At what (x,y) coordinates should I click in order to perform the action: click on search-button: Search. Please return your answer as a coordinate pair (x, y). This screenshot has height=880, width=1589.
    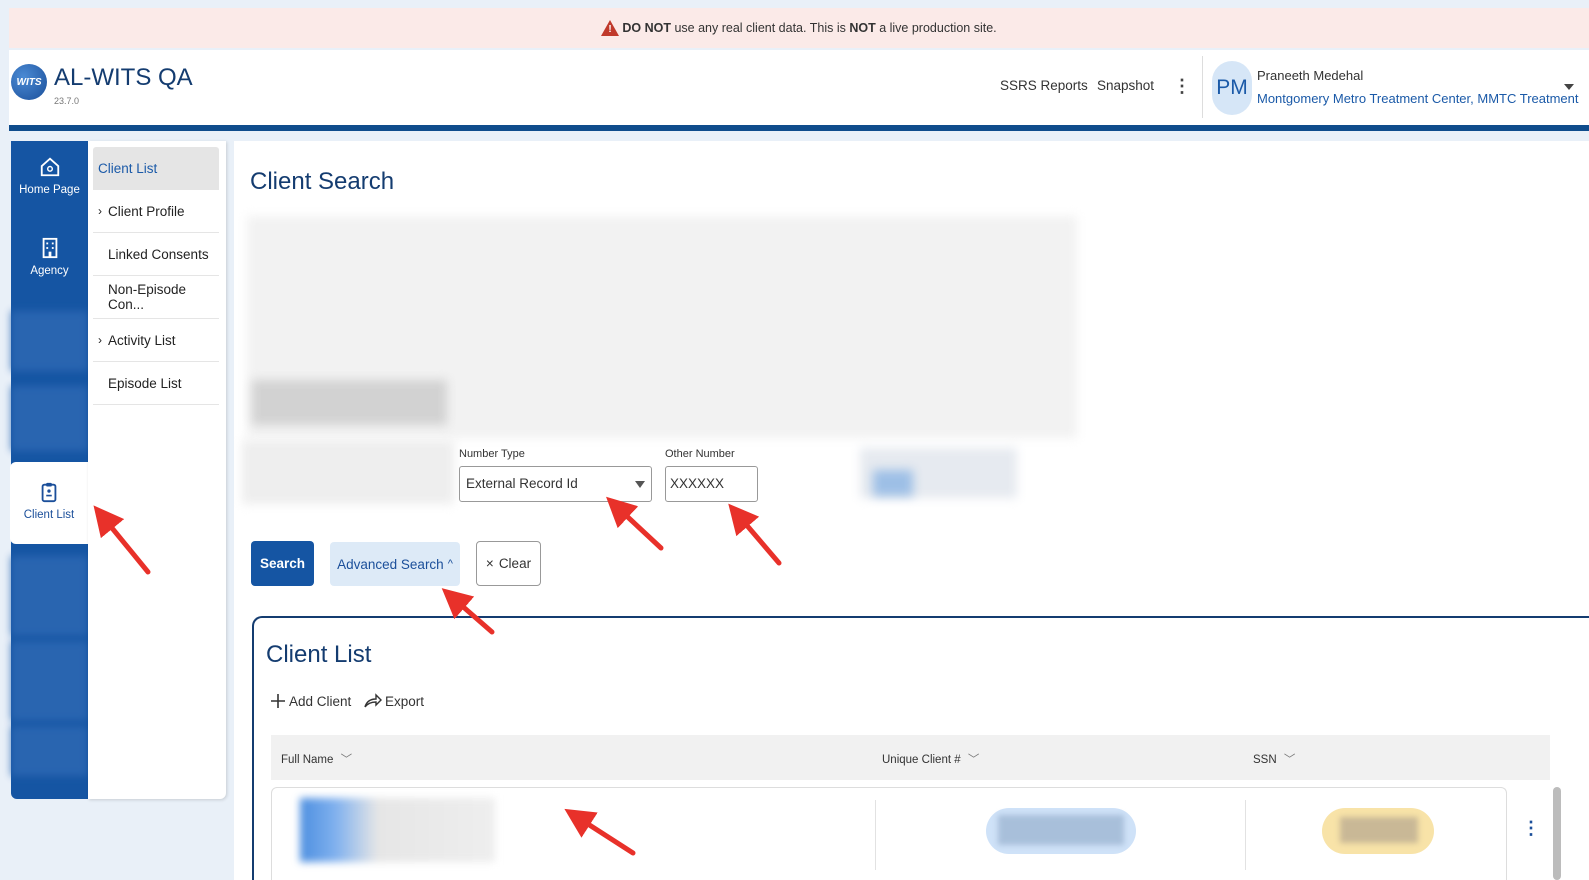
    Looking at the image, I should click on (282, 563).